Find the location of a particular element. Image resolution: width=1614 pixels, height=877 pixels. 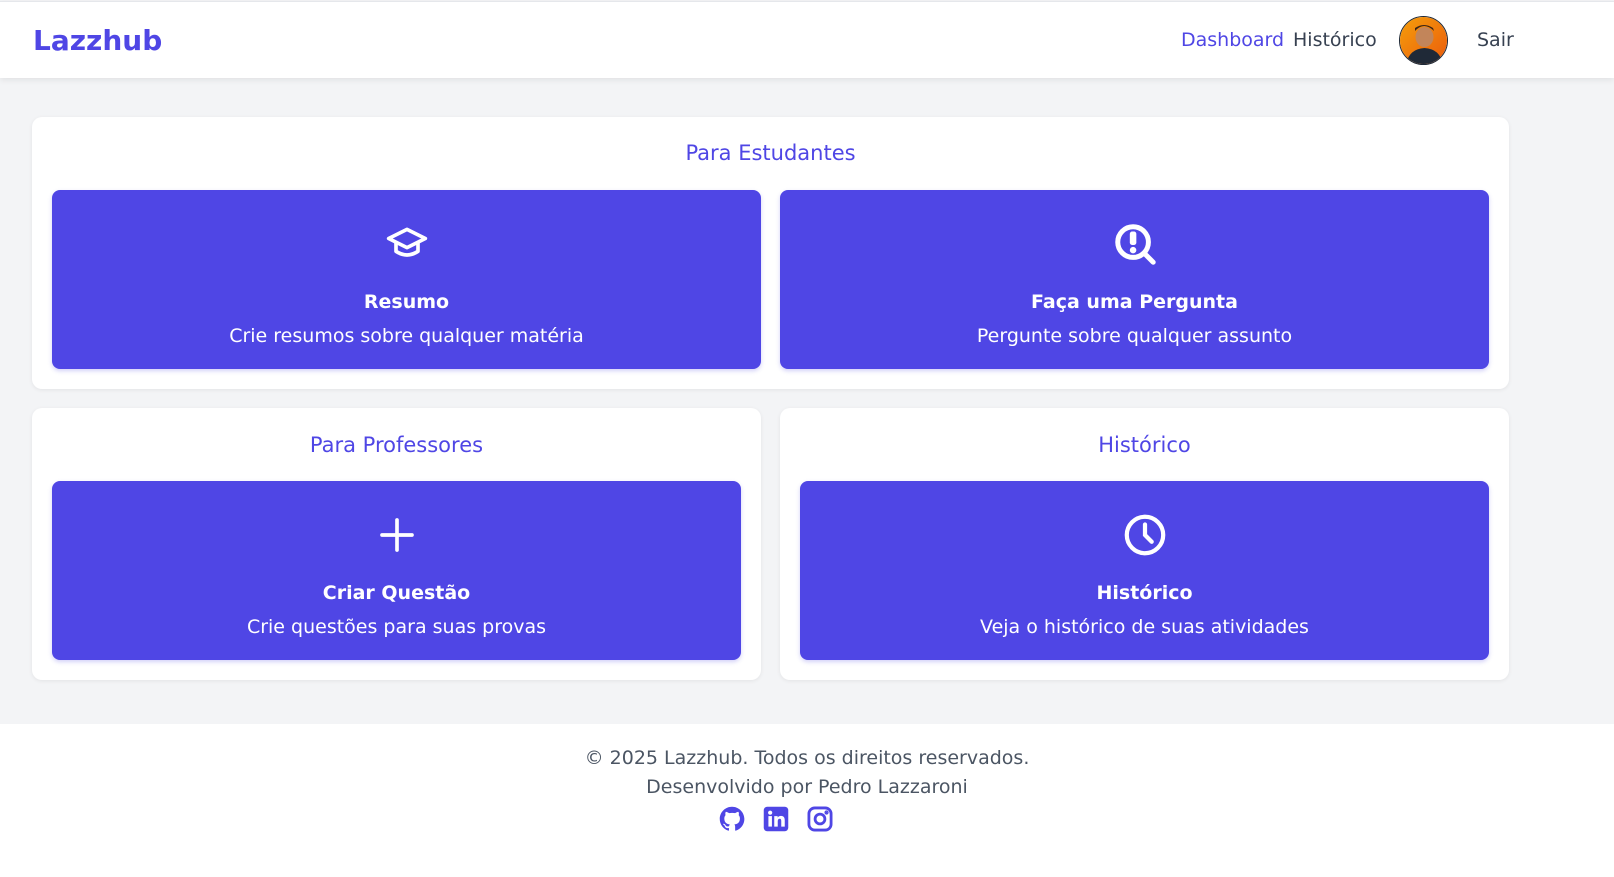

card-description: Pergunte sobre qualquer assunto is located at coordinates (1134, 336).